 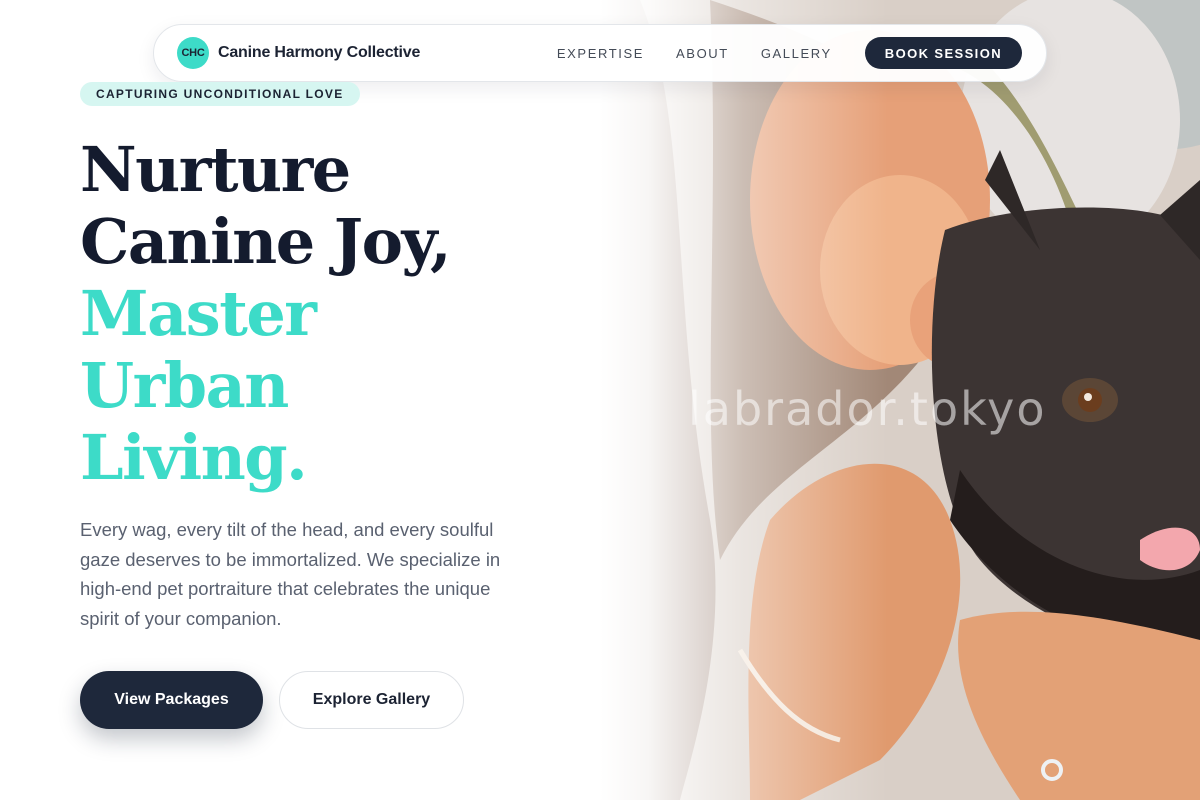 What do you see at coordinates (371, 700) in the screenshot?
I see `explore-gallery-button: Explore Gallery` at bounding box center [371, 700].